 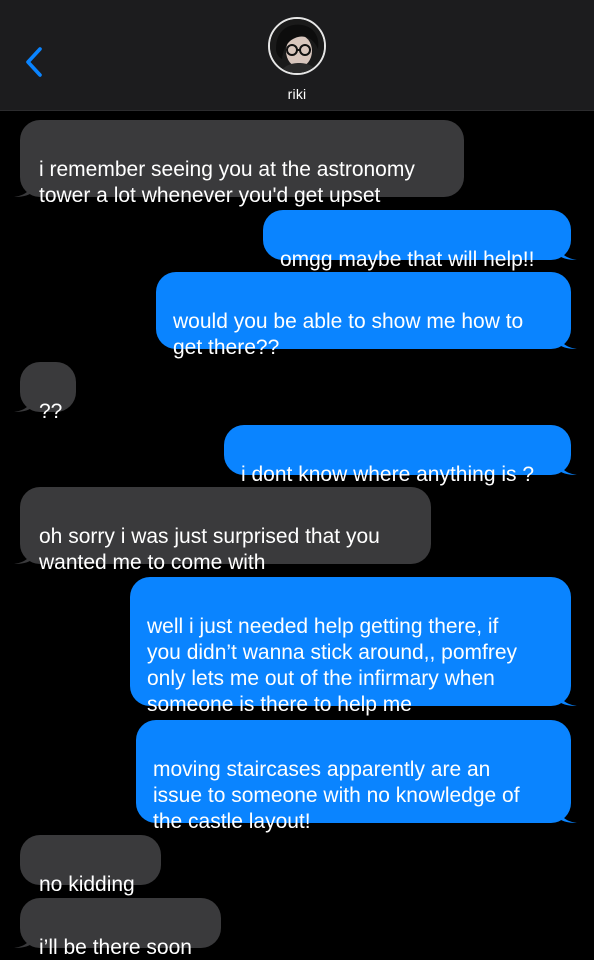 What do you see at coordinates (117, 928) in the screenshot?
I see `incoming-message: i’ll be there soon` at bounding box center [117, 928].